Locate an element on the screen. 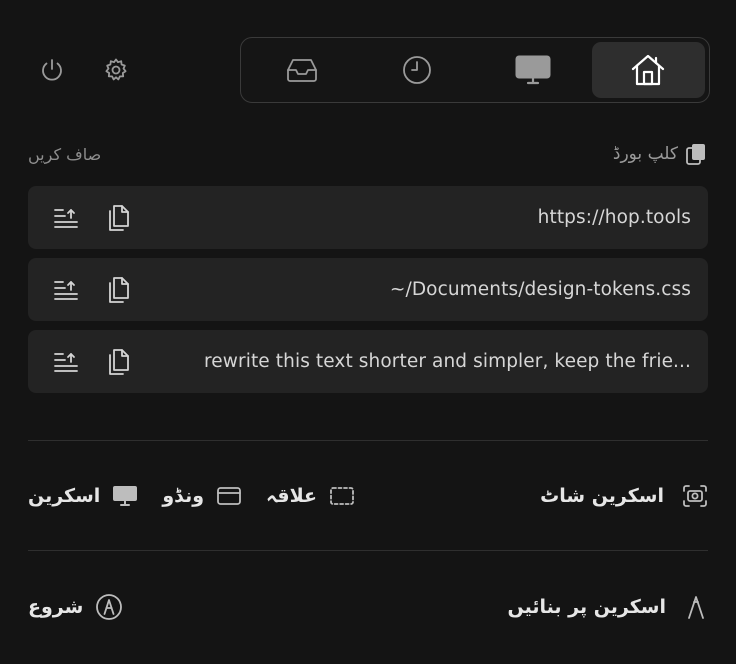 This screenshot has height=664, width=736. clipboard-item-text: ~/Documents/design-tokens.css is located at coordinates (540, 289).